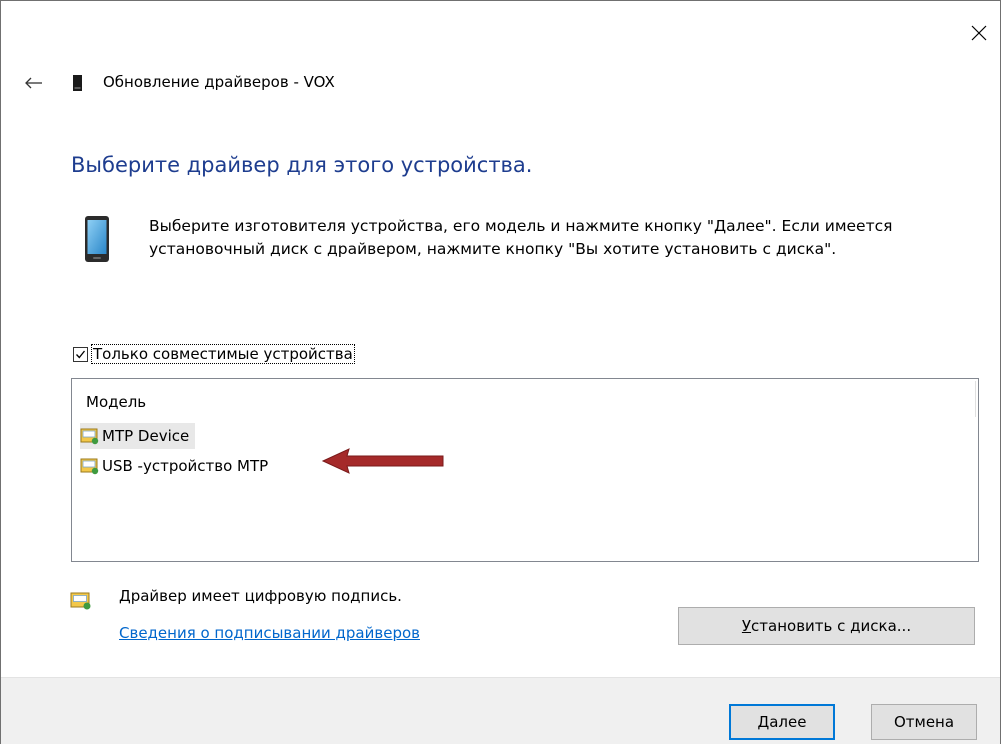 This screenshot has height=746, width=1003. I want to click on back-arrow-icon, so click(33, 83).